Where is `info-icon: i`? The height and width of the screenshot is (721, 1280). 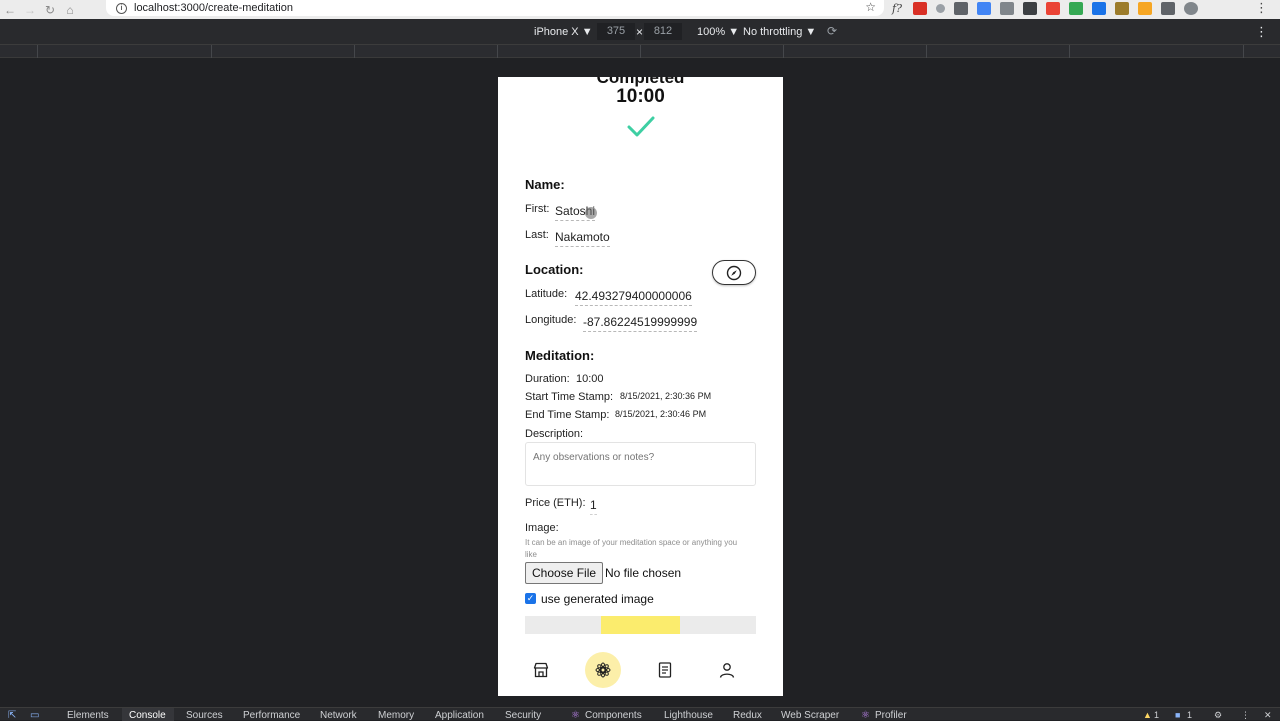
info-icon: i is located at coordinates (121, 8).